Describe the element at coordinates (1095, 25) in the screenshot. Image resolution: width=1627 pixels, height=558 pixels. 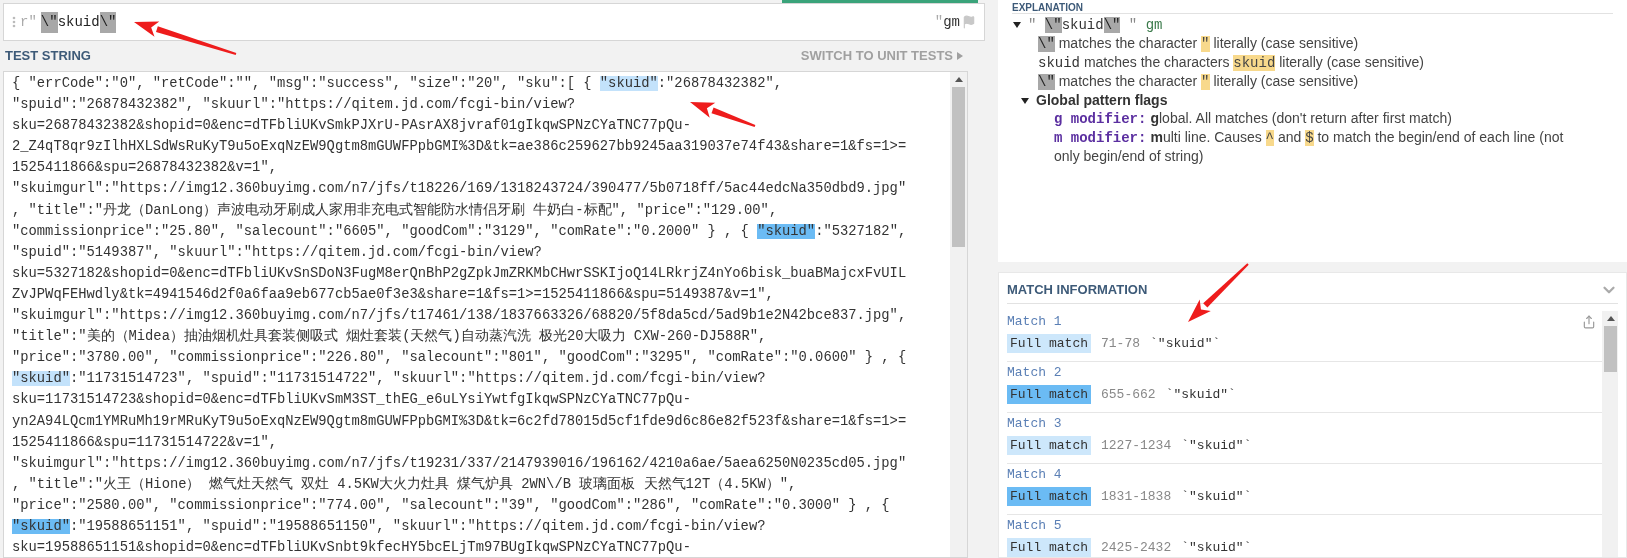
I see `explanation-line: " \"skuid\" " gm` at that location.